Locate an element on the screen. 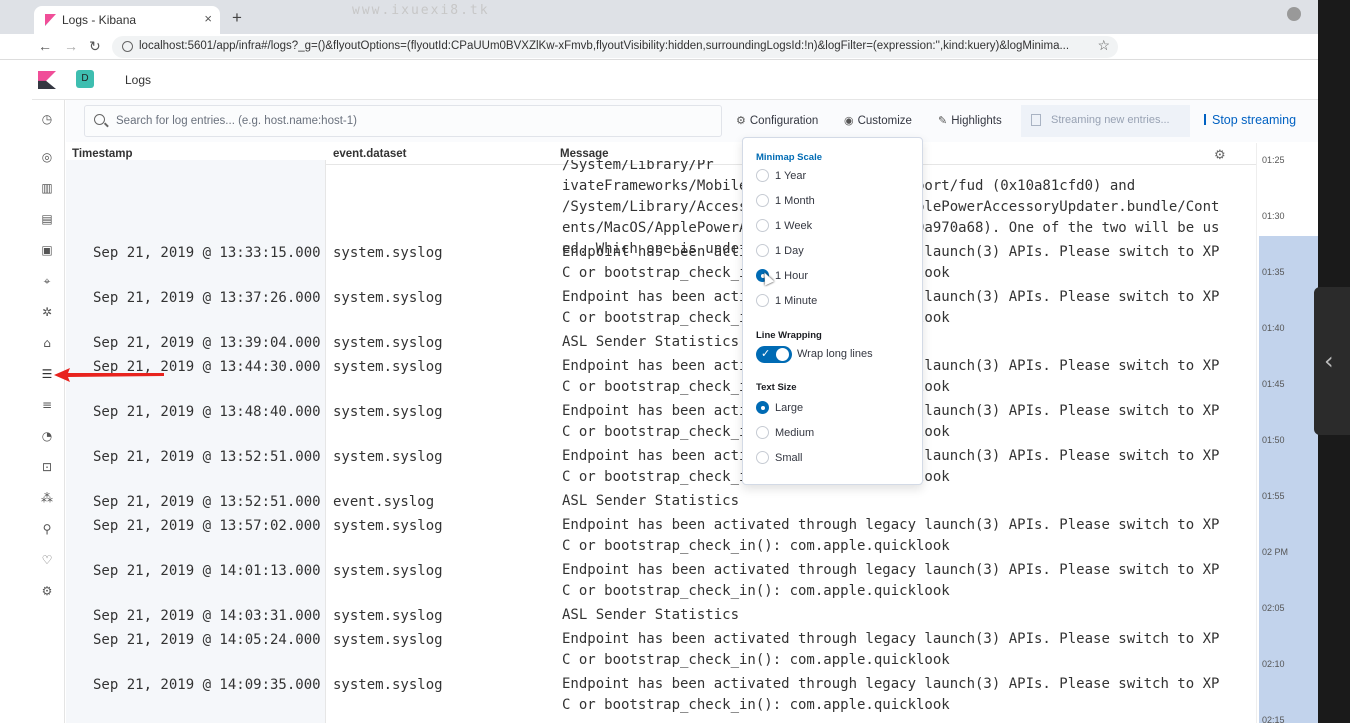 The image size is (1350, 723). text-size-title: Text Size is located at coordinates (776, 387).